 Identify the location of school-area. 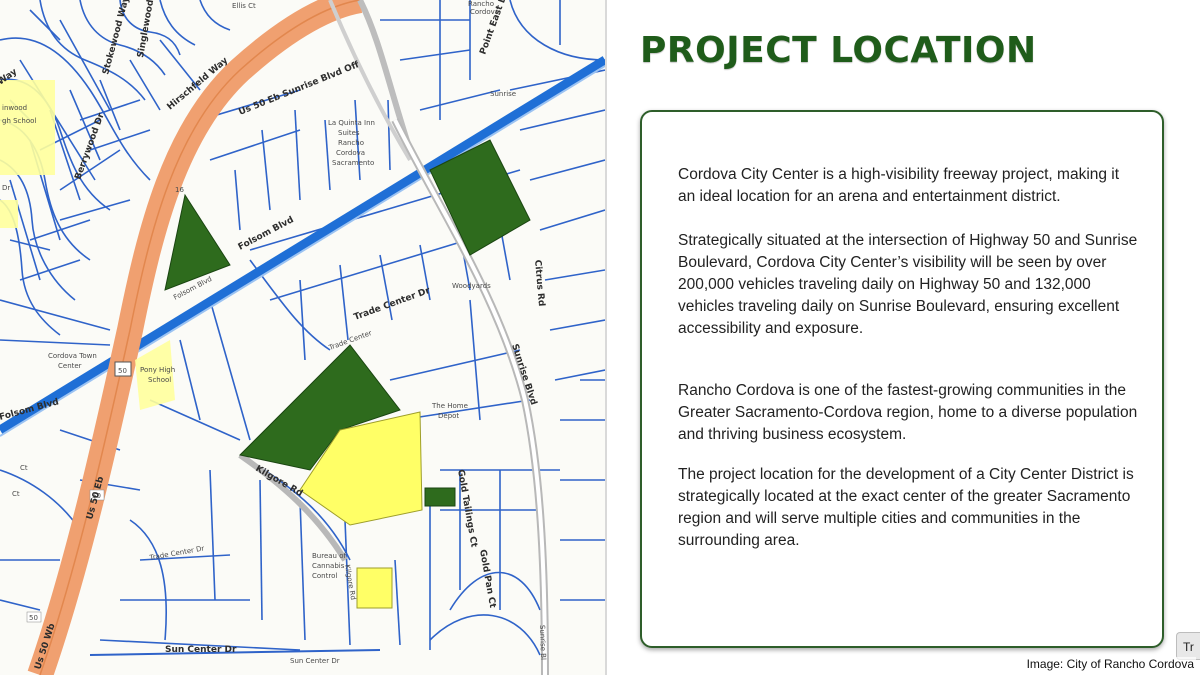
(27, 127).